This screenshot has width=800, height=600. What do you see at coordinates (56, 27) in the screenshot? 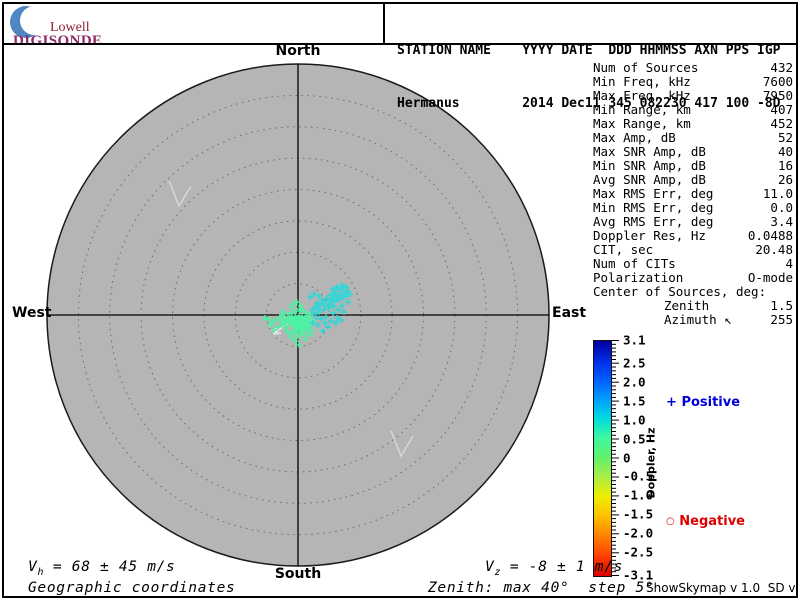
I see `lowell-digisonde-logo: Lowell DIGISONDE` at bounding box center [56, 27].